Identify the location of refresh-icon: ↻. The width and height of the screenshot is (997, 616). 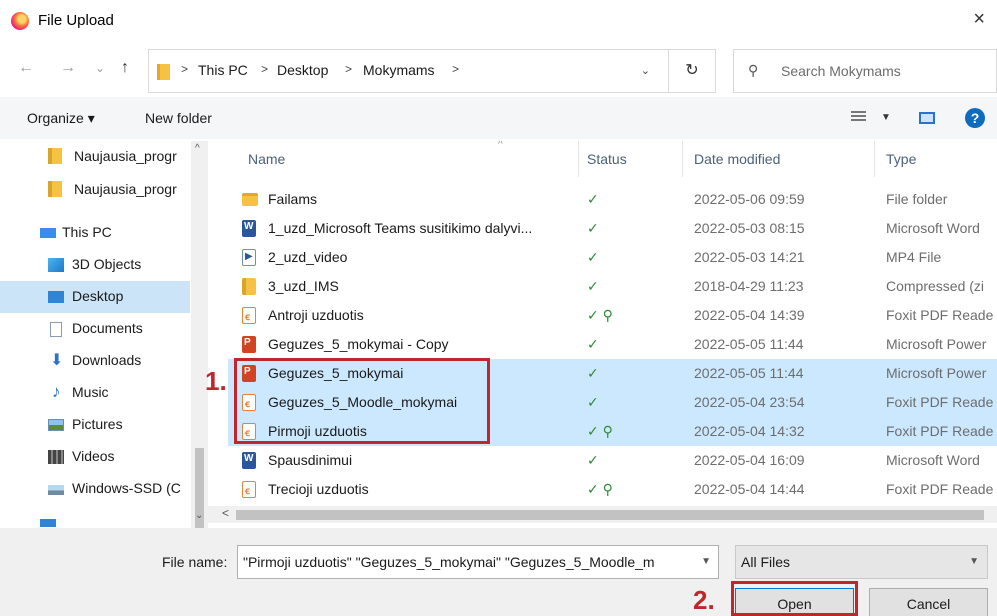
(692, 71).